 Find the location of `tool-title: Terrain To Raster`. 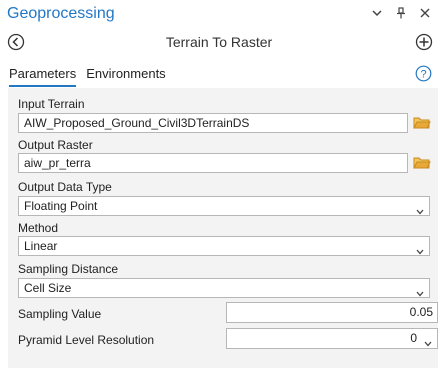

tool-title: Terrain To Raster is located at coordinates (219, 42).